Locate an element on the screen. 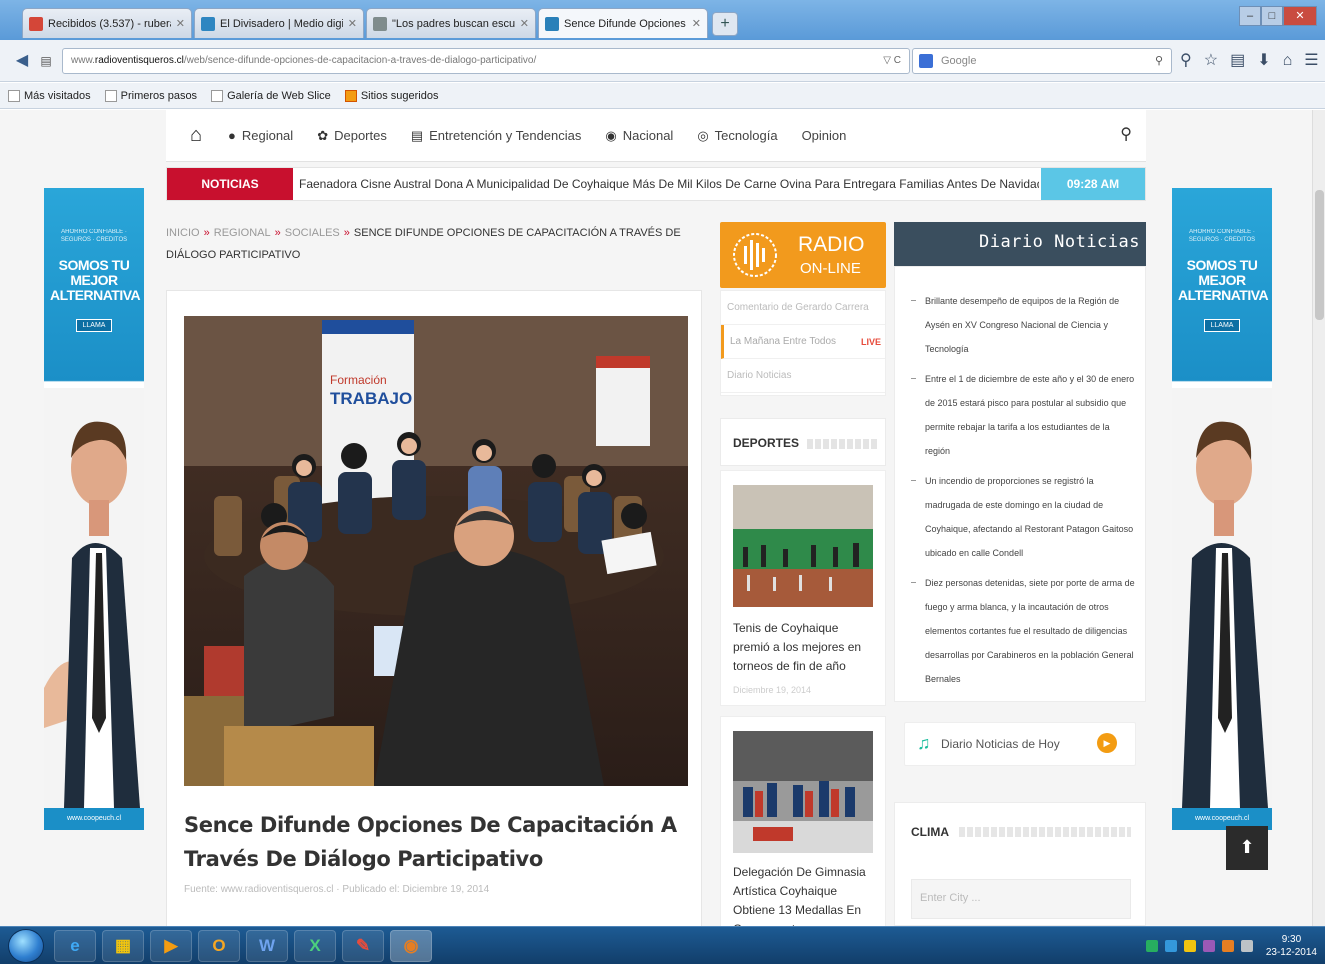 Image resolution: width=1325 pixels, height=964 pixels. find-icon: ⚲ is located at coordinates (1186, 61).